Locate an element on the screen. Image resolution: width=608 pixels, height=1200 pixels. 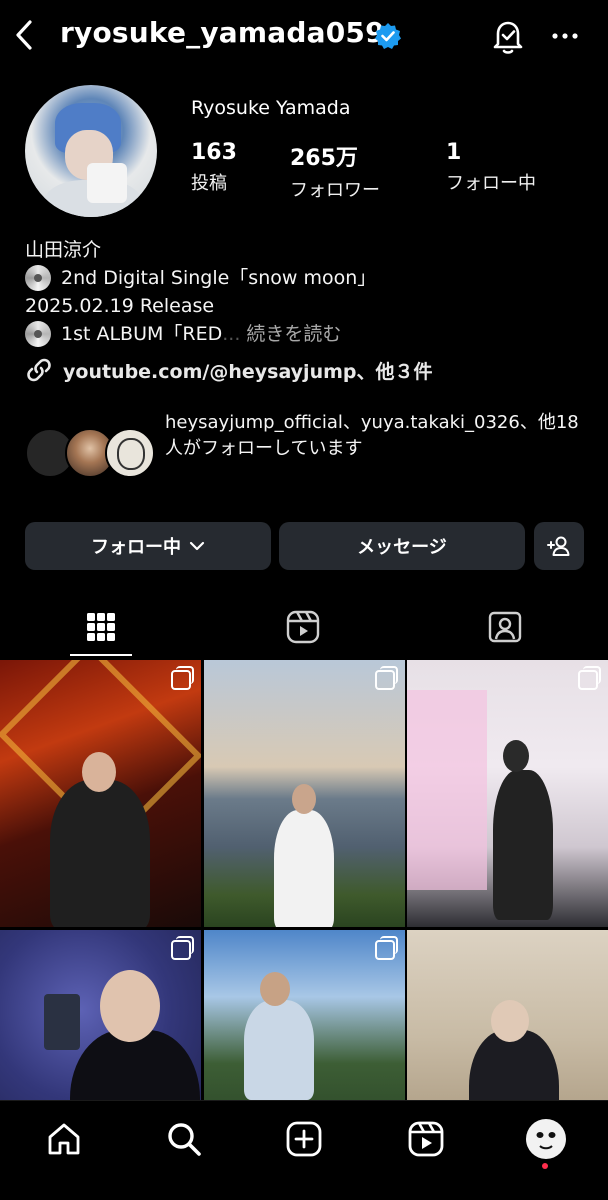
tagged-user-icon is located at coordinates (505, 627).